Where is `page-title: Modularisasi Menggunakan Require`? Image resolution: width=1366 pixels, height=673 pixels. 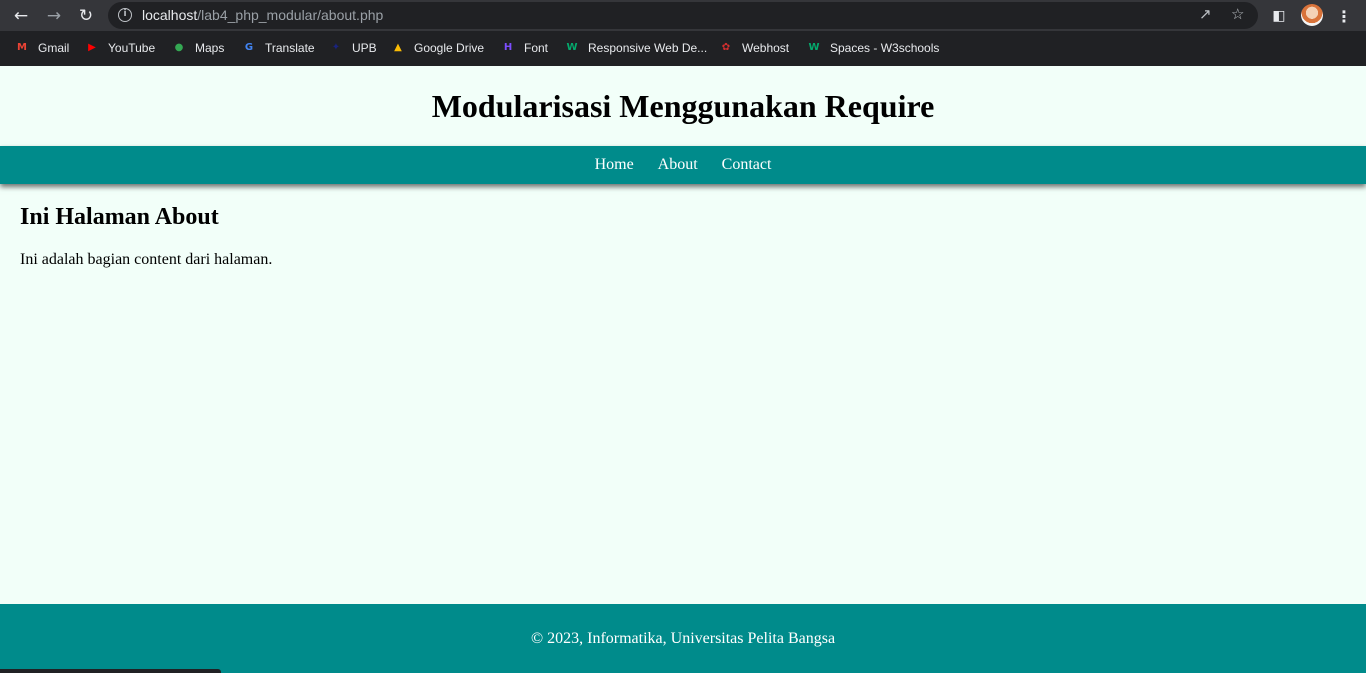
page-title: Modularisasi Menggunakan Require is located at coordinates (683, 106).